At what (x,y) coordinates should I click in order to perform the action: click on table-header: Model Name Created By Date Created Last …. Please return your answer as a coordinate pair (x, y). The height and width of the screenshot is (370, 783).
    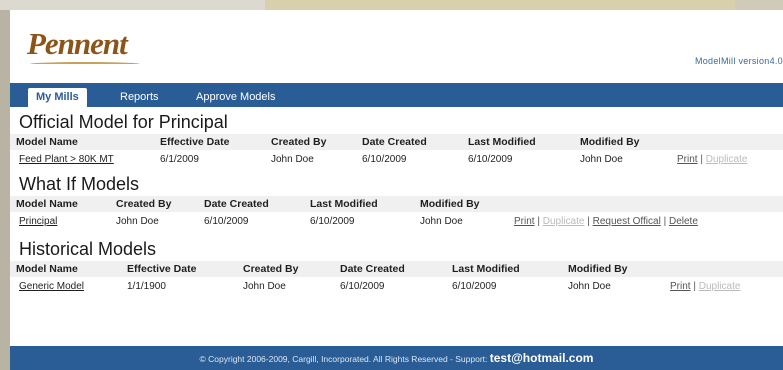
    Looking at the image, I should click on (396, 204).